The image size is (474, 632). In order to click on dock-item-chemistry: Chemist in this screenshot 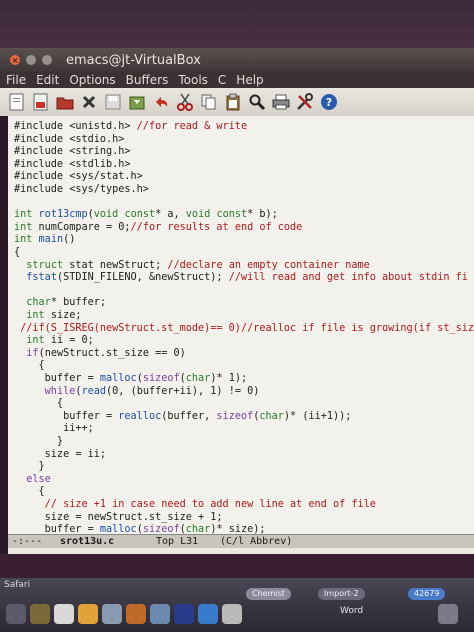, I will do `click(268, 594)`.